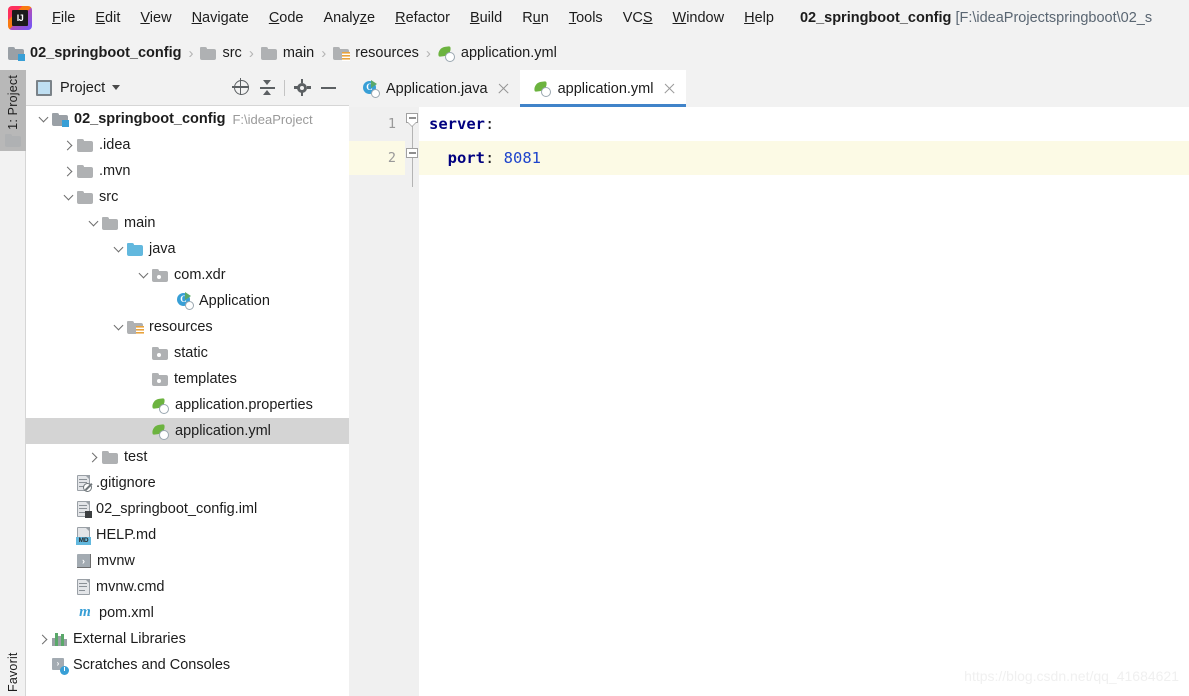 The width and height of the screenshot is (1189, 696). Describe the element at coordinates (286, 18) in the screenshot. I see `menu-item-code: Code` at that location.